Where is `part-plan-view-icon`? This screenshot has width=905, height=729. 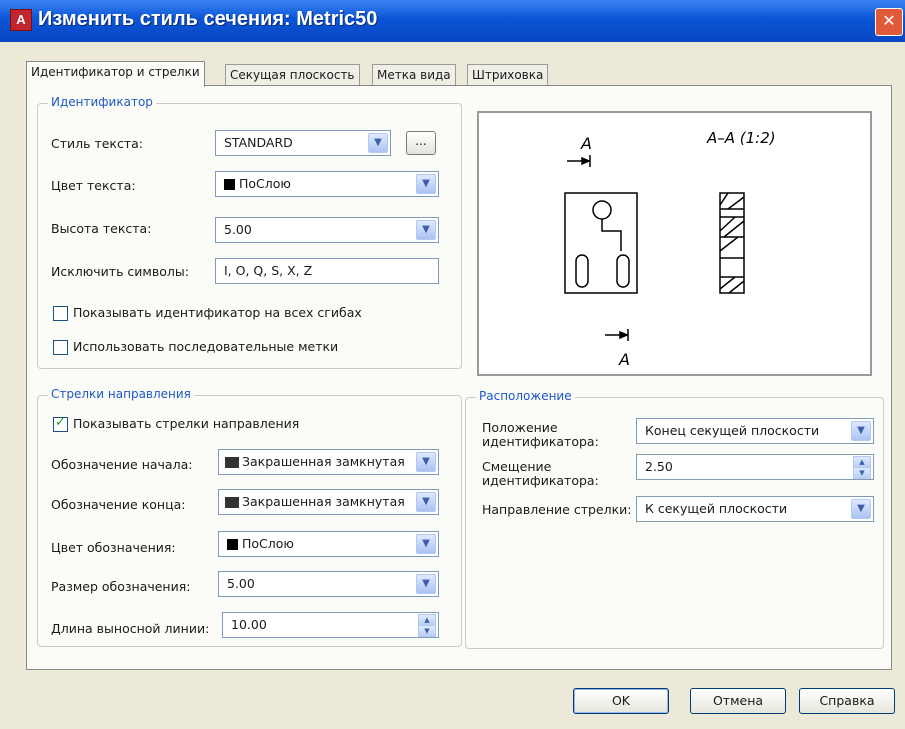
part-plan-view-icon is located at coordinates (601, 243).